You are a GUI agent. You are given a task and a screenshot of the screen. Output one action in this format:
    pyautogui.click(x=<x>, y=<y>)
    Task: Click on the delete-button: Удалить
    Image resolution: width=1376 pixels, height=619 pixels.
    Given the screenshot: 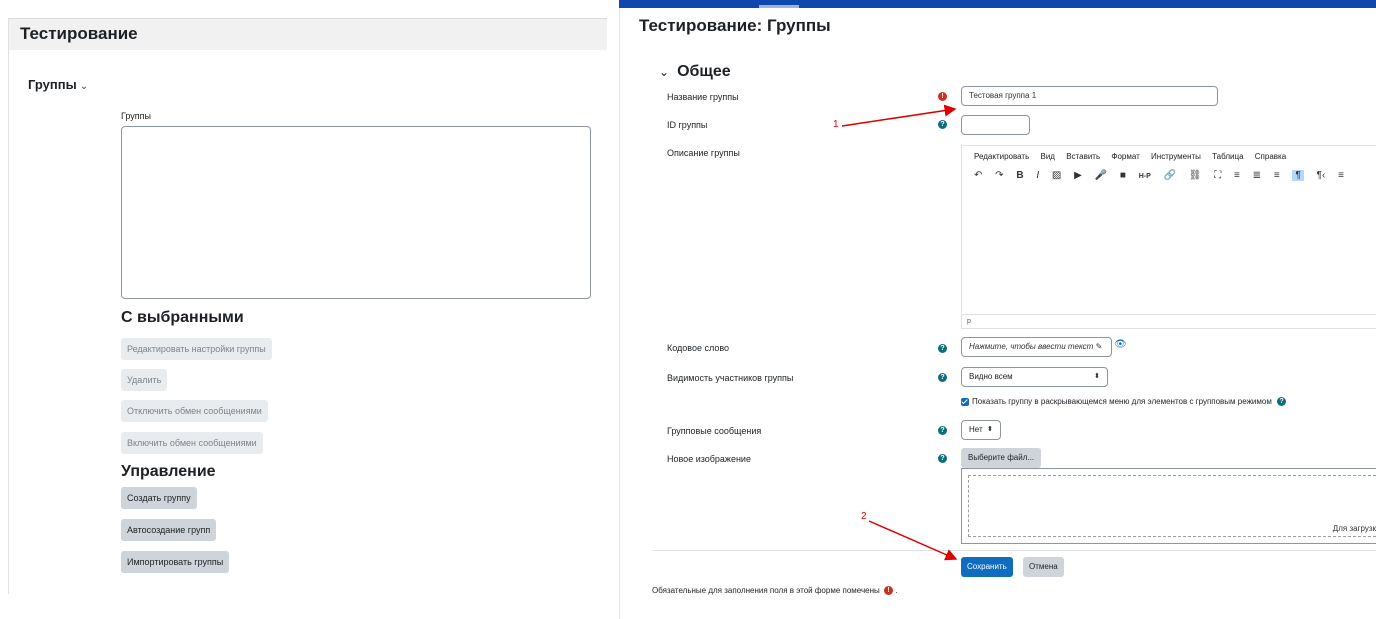 What is the action you would take?
    pyautogui.click(x=144, y=380)
    